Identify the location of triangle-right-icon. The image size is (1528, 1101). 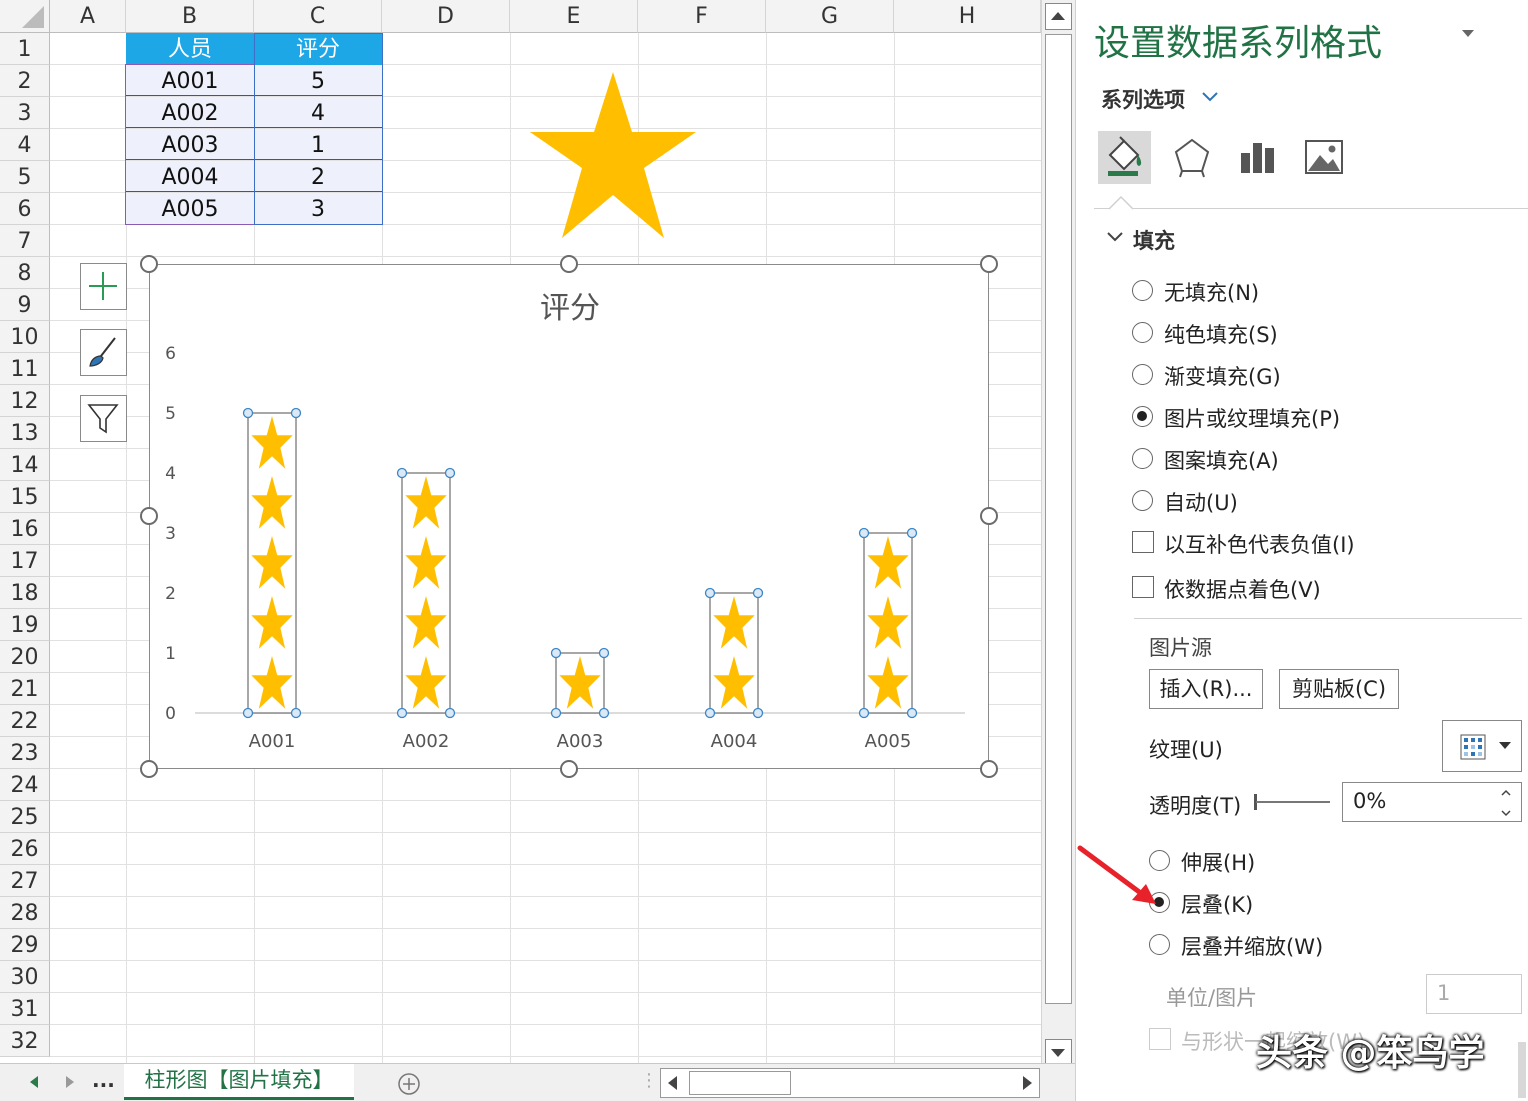
(1027, 1083).